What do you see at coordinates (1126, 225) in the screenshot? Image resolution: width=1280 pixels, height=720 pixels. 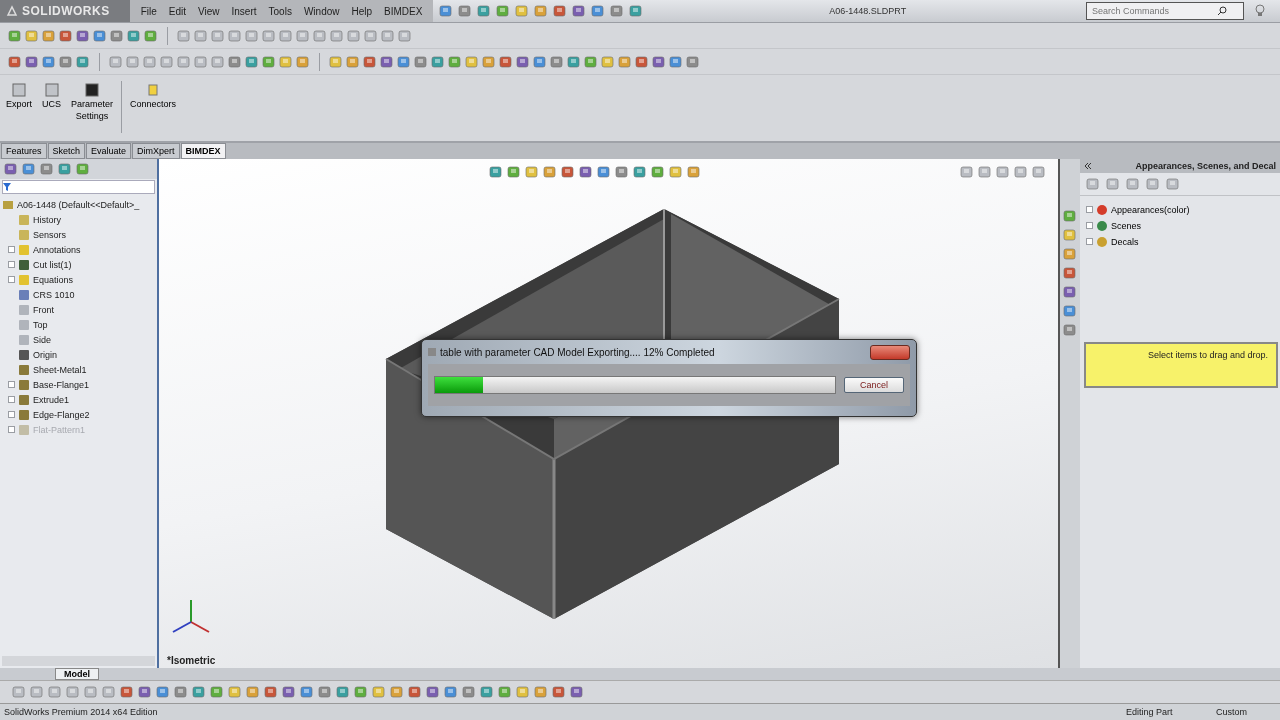 I see `pane-item: Scenes` at bounding box center [1126, 225].